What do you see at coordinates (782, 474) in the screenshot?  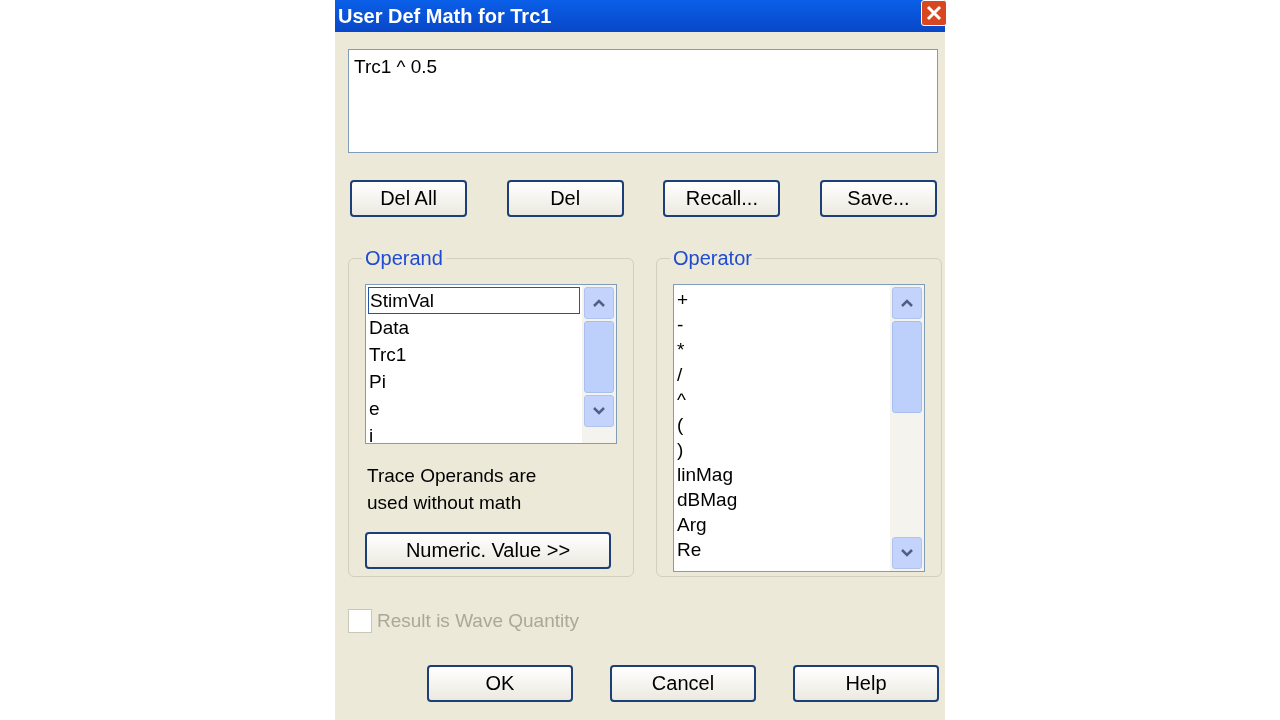 I see `list-item: linMag` at bounding box center [782, 474].